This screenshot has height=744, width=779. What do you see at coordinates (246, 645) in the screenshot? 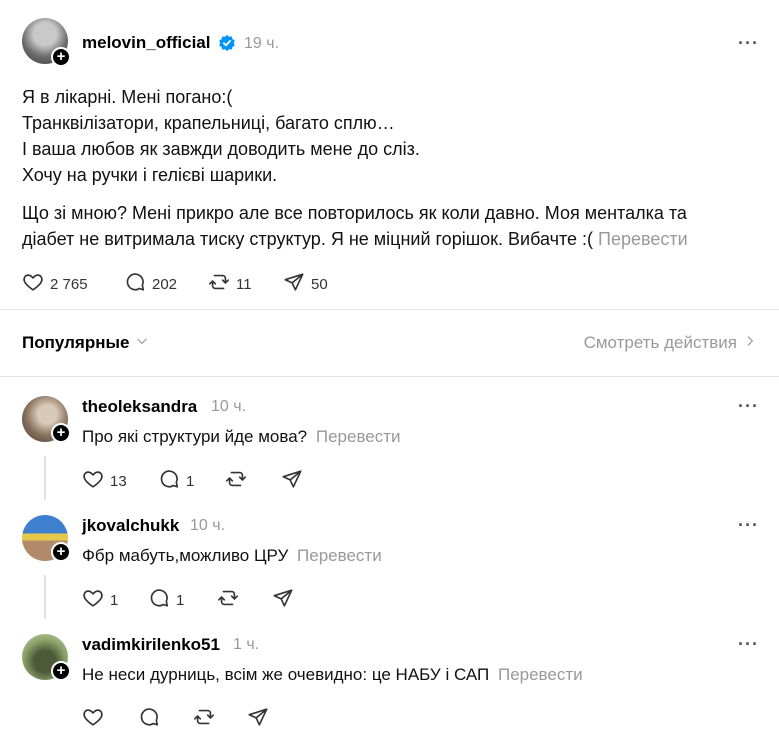
I see `reply-time: 1 ч.` at bounding box center [246, 645].